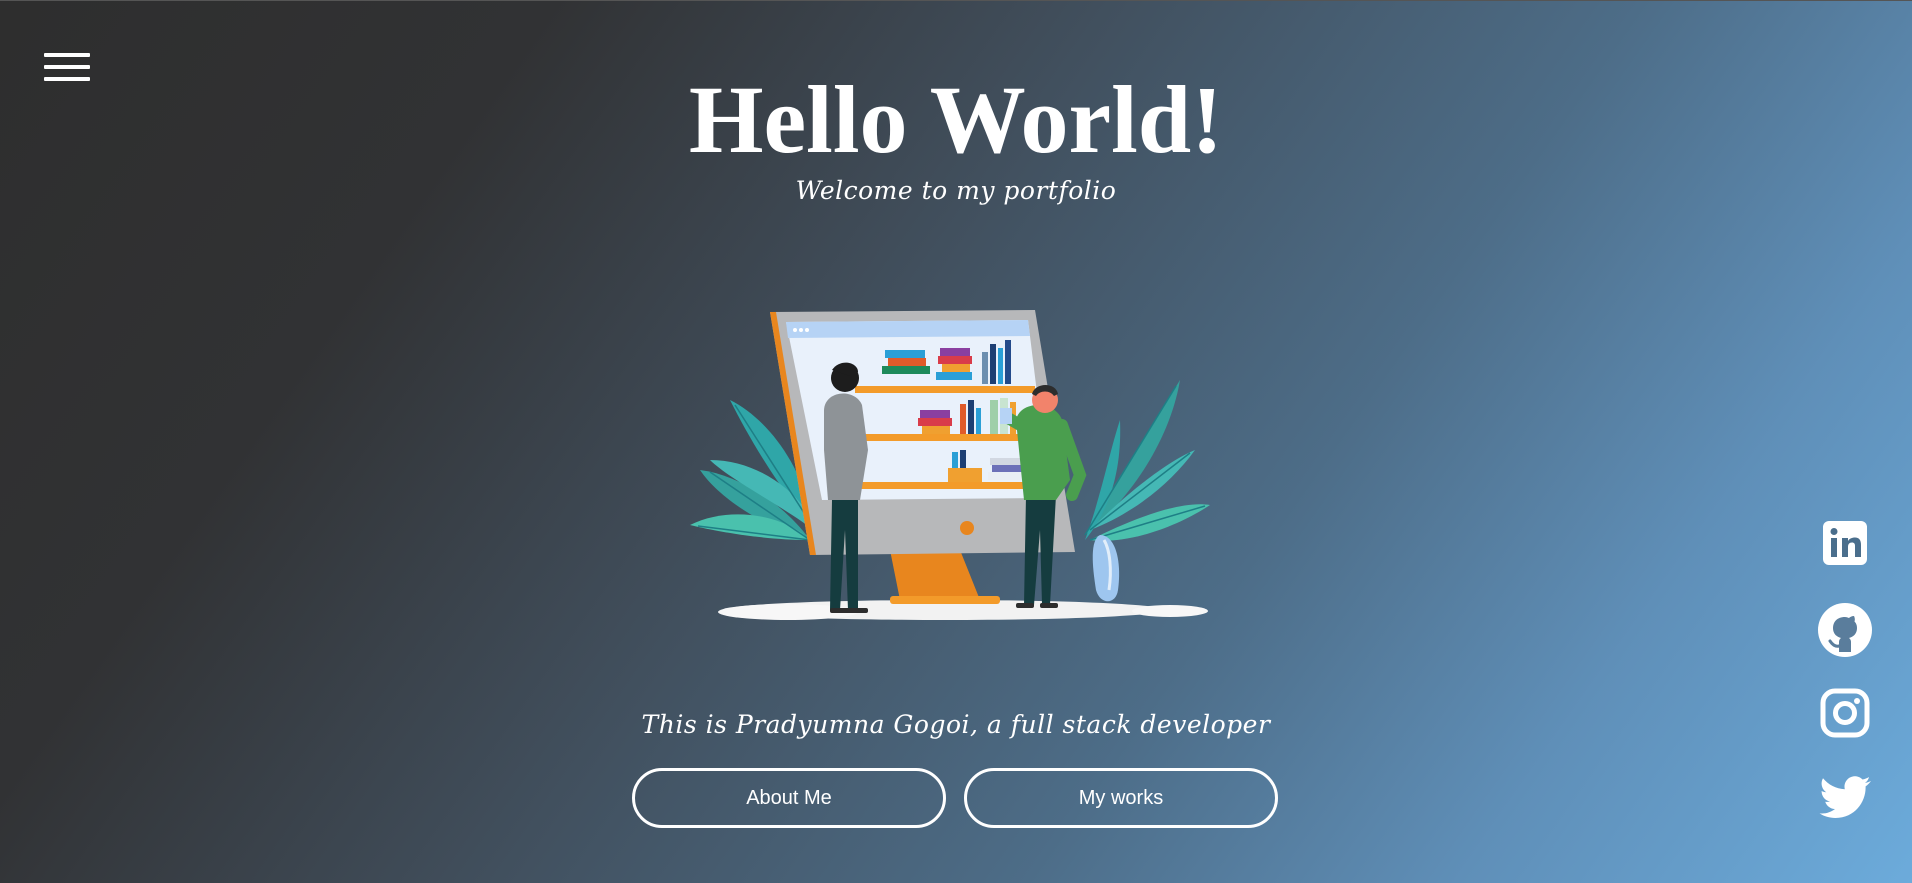 The width and height of the screenshot is (1912, 883). What do you see at coordinates (1845, 630) in the screenshot?
I see `github-icon` at bounding box center [1845, 630].